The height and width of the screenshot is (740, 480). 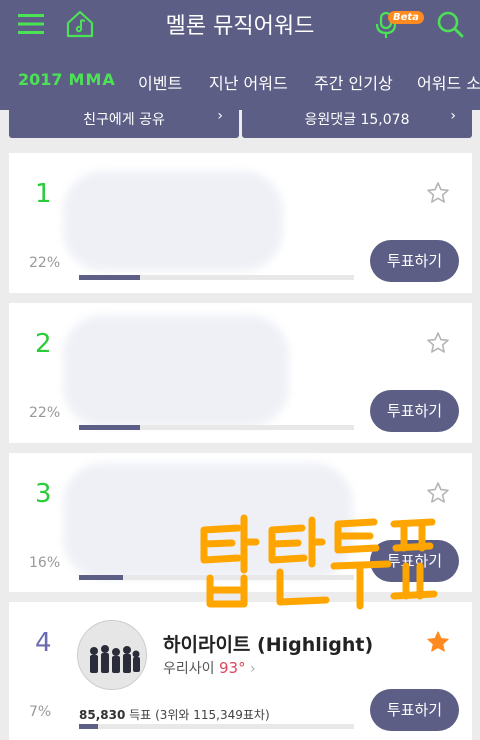 What do you see at coordinates (232, 668) in the screenshot?
I see `temperature-value: 93°` at bounding box center [232, 668].